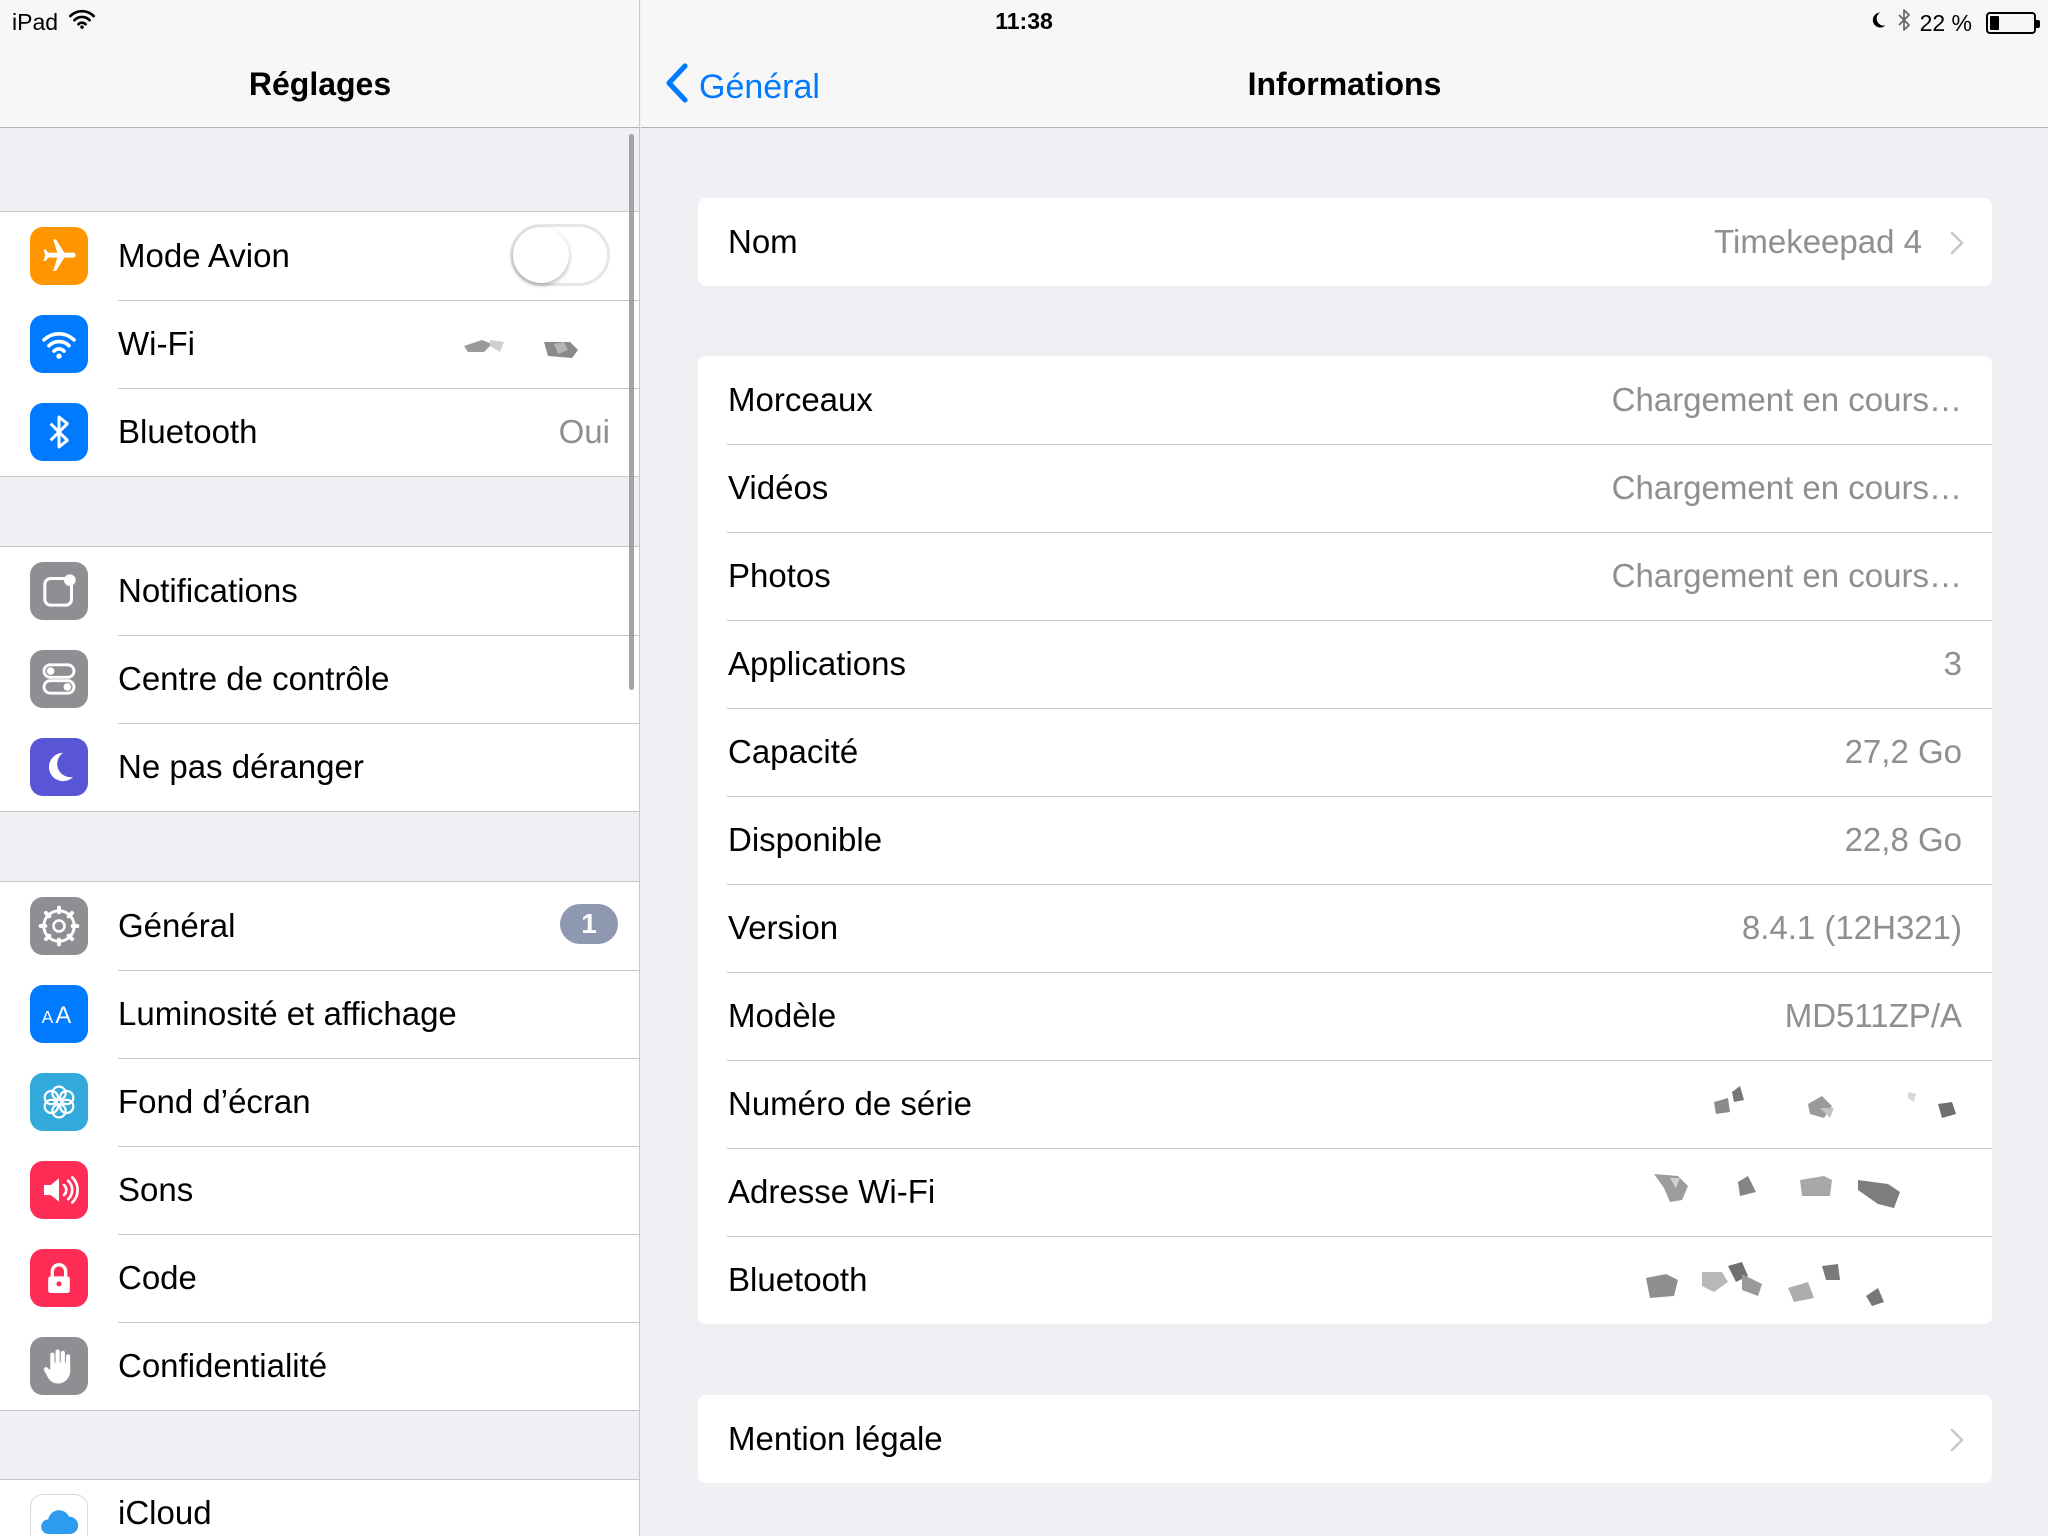  What do you see at coordinates (800, 399) in the screenshot?
I see `info-row-label: Morceaux` at bounding box center [800, 399].